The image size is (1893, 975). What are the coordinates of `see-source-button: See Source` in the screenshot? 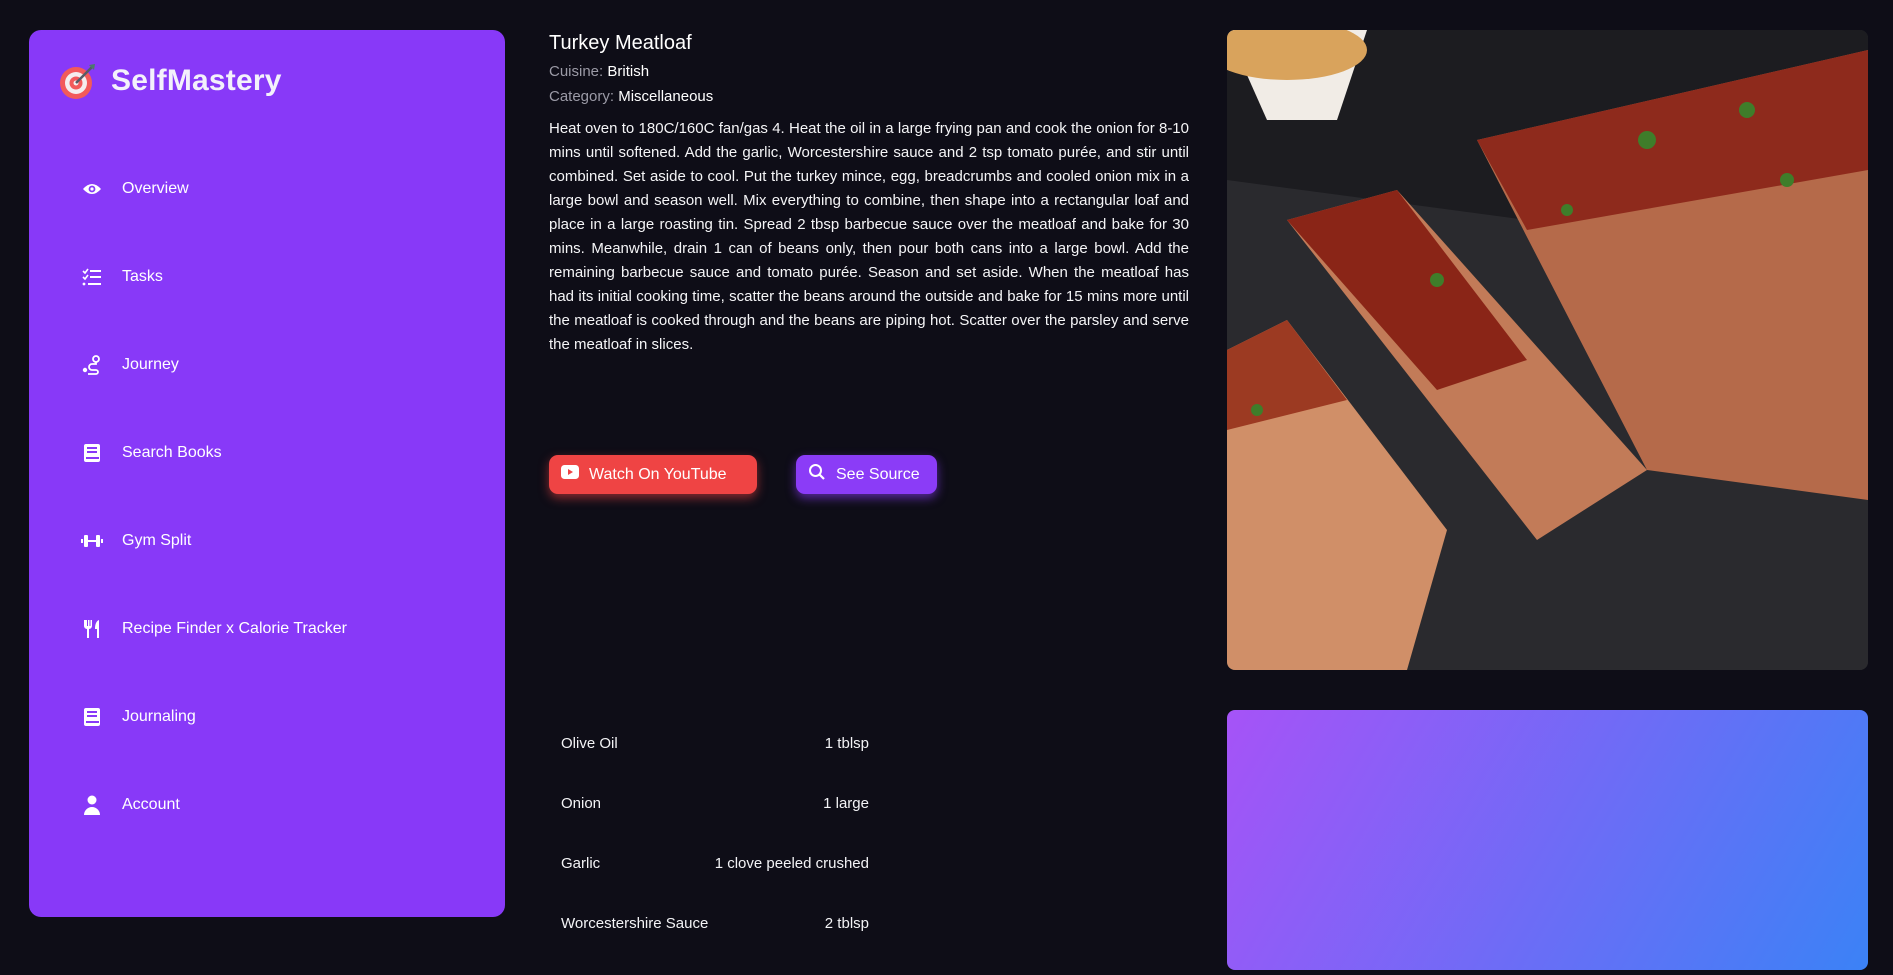 It's located at (866, 474).